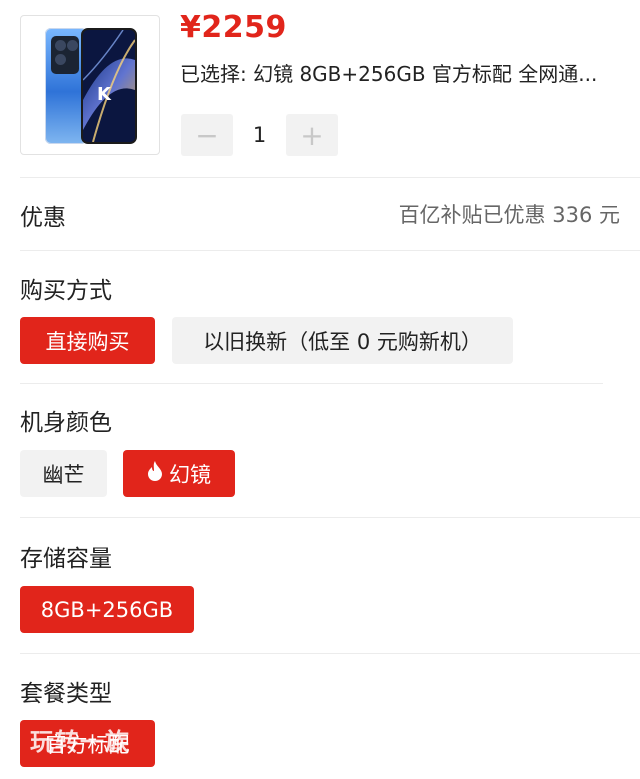 The width and height of the screenshot is (640, 779). Describe the element at coordinates (65, 55) in the screenshot. I see `camera-module` at that location.